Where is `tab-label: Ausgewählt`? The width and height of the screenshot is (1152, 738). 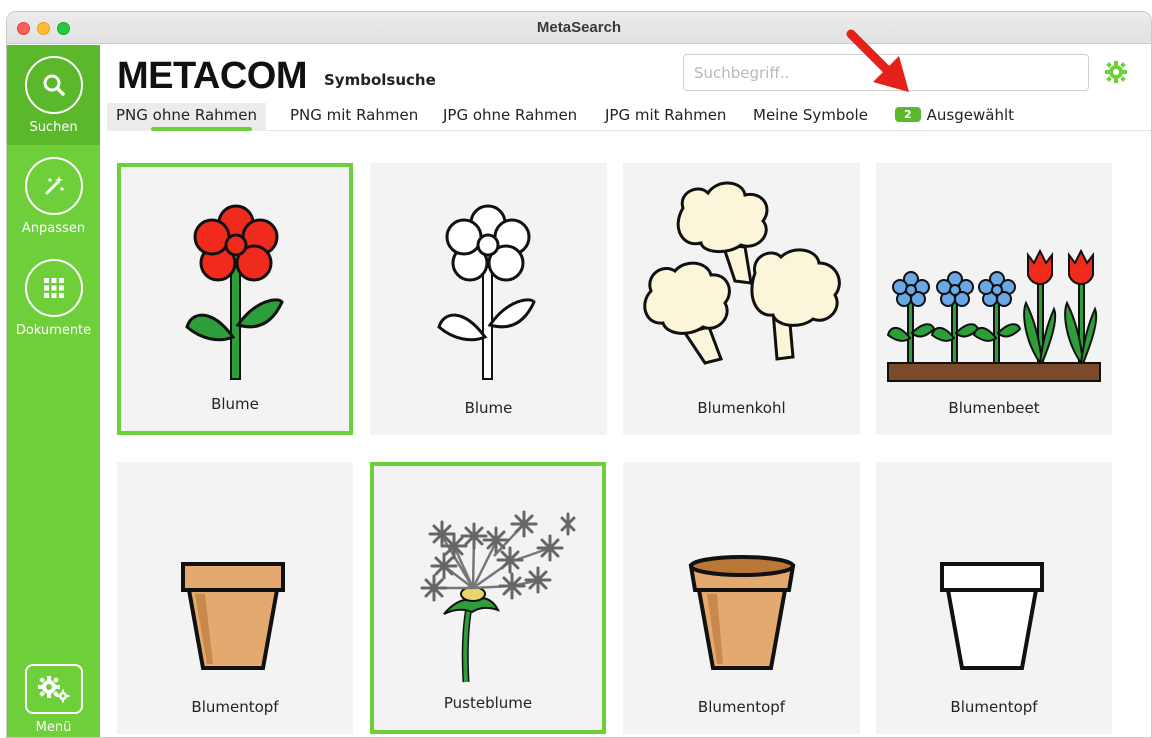 tab-label: Ausgewählt is located at coordinates (970, 115).